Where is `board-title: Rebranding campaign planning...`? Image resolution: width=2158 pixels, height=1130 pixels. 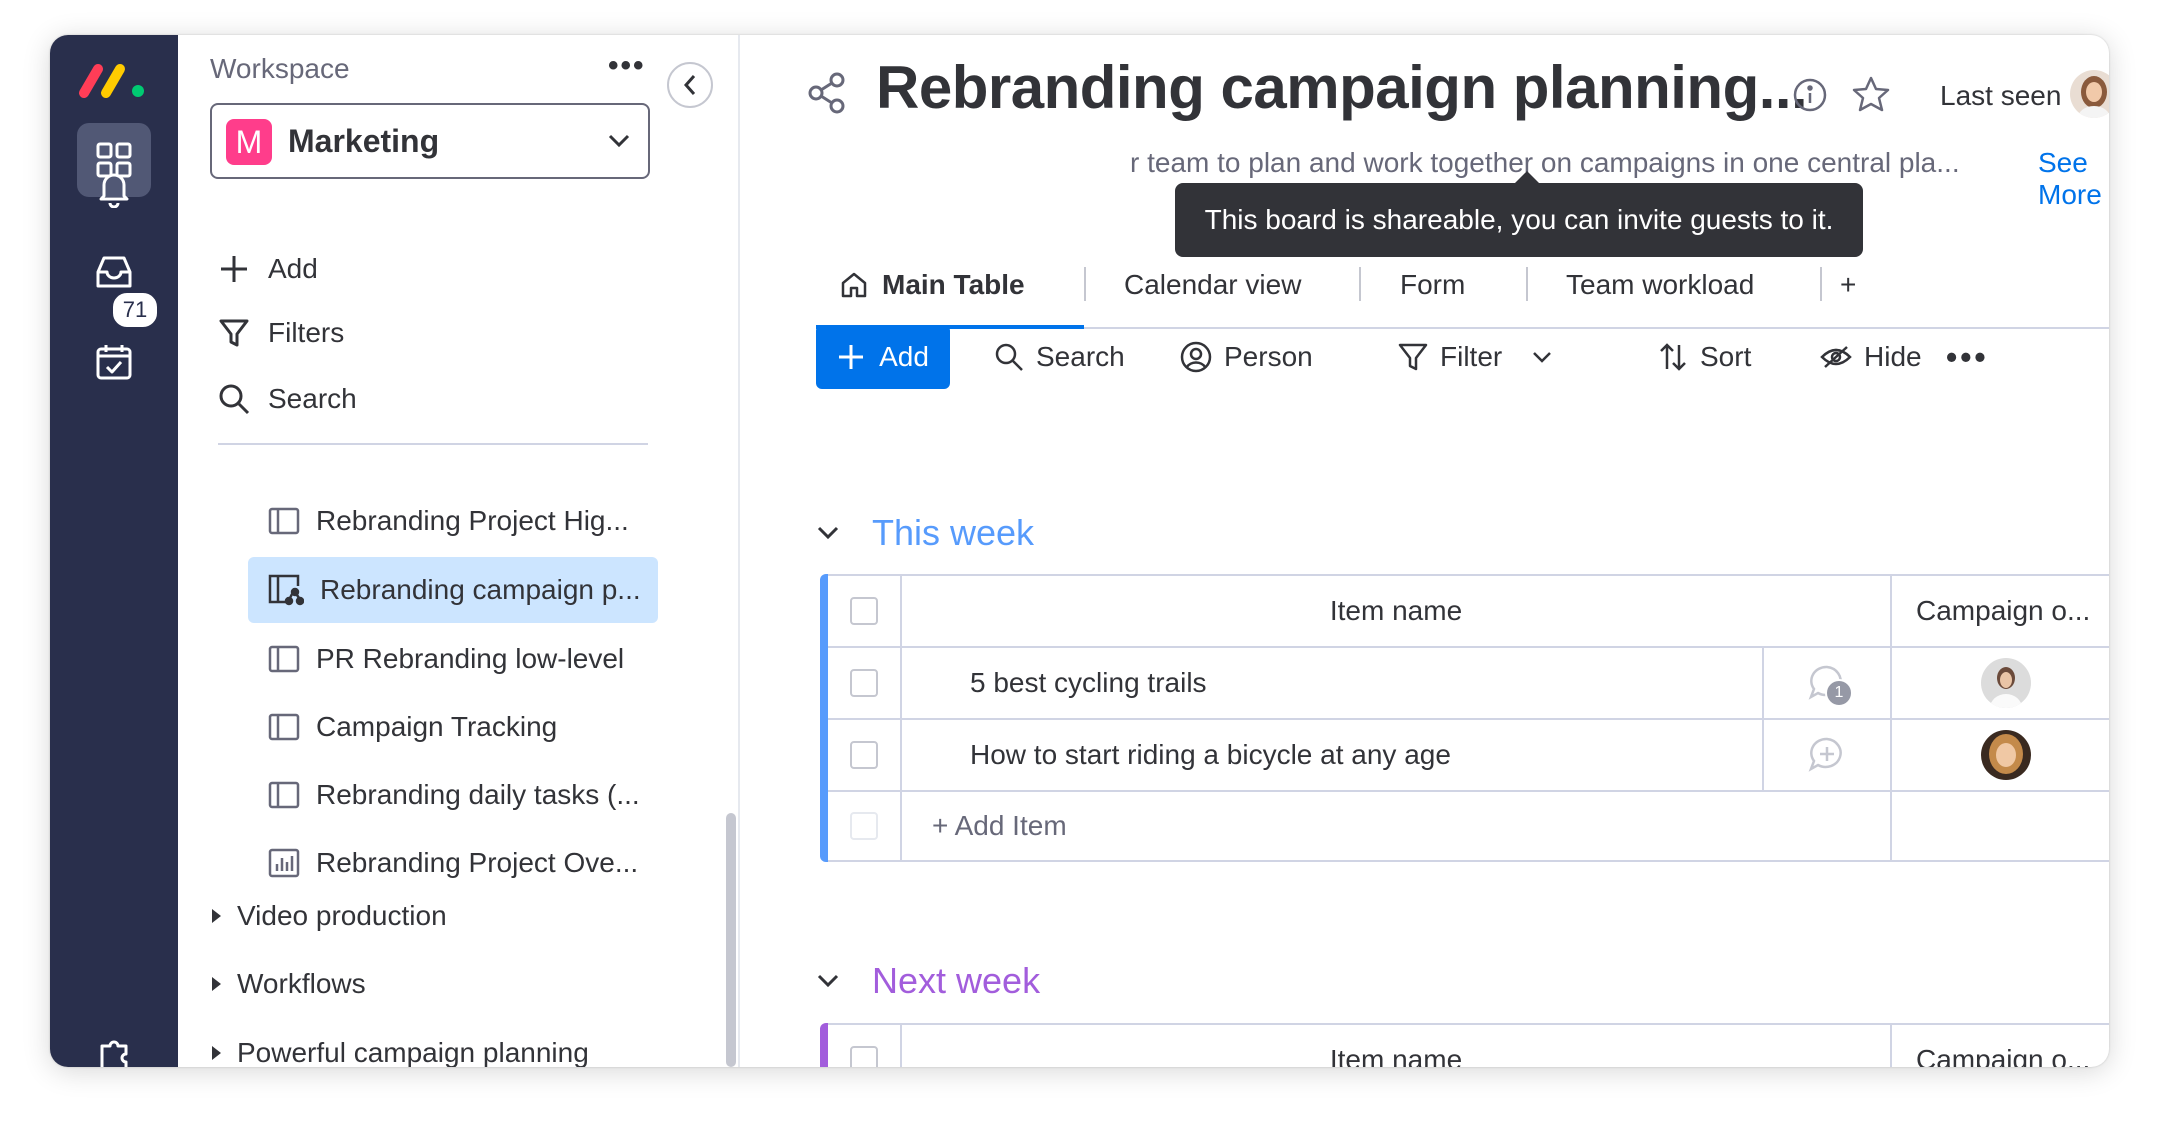
board-title: Rebranding campaign planning... is located at coordinates (1342, 87).